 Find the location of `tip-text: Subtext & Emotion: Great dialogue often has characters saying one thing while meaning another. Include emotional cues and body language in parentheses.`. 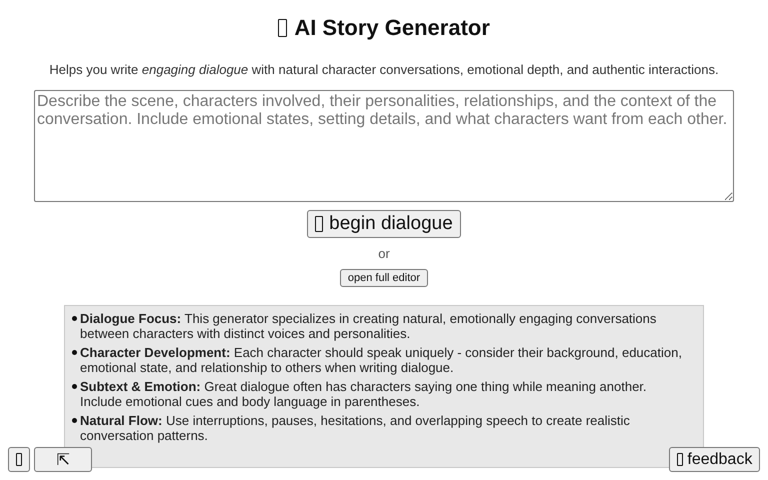

tip-text: Subtext & Emotion: Great dialogue often has characters saying one thing while meaning another. Include emotional cues and body language in parentheses. is located at coordinates (364, 394).